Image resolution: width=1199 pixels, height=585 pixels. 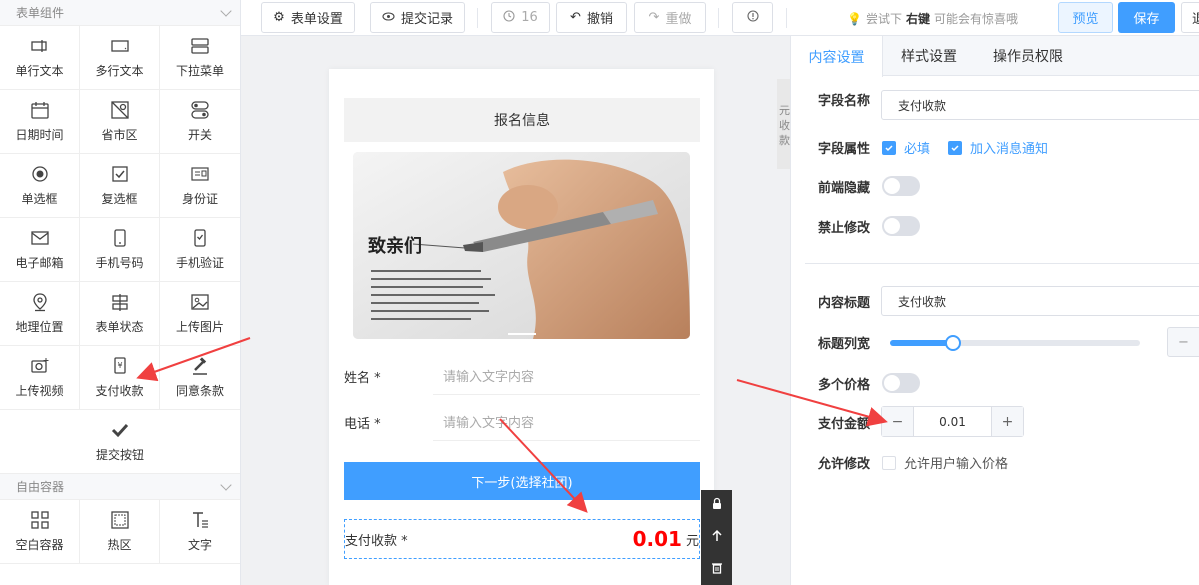 What do you see at coordinates (956, 464) in the screenshot?
I see `allow-edit-option: 允许用户输入价格` at bounding box center [956, 464].